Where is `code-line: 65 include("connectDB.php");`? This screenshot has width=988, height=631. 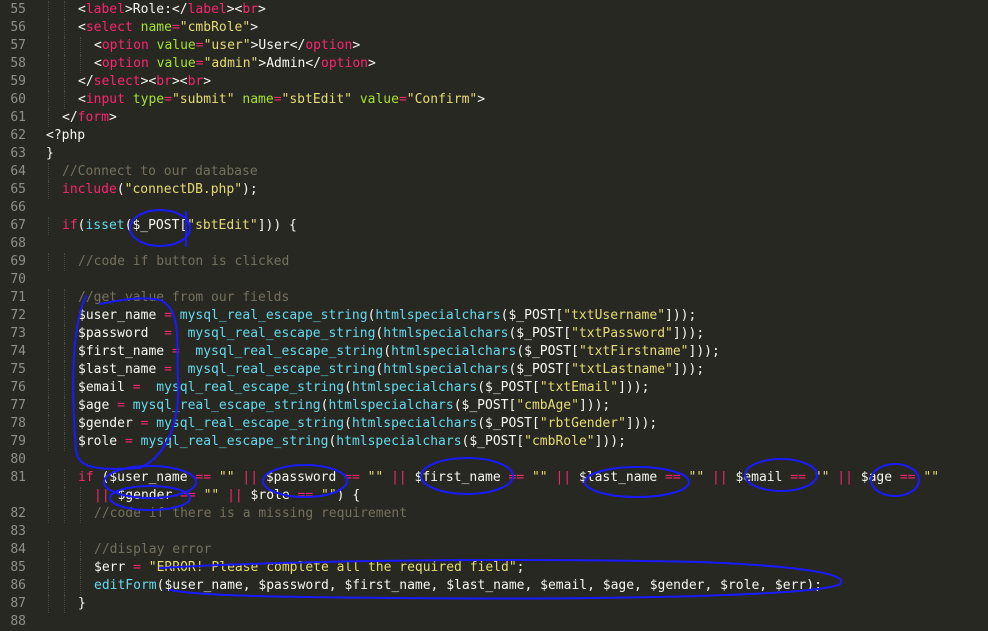 code-line: 65 include("connectDB.php"); is located at coordinates (494, 190).